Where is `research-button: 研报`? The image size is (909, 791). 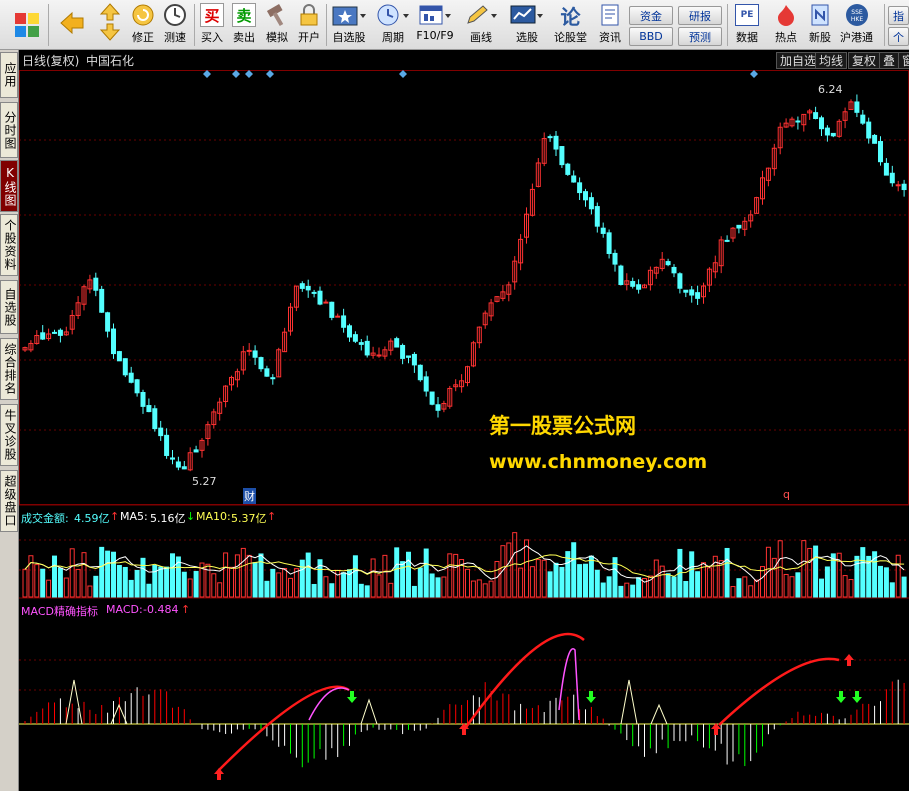
research-button: 研报 is located at coordinates (700, 15).